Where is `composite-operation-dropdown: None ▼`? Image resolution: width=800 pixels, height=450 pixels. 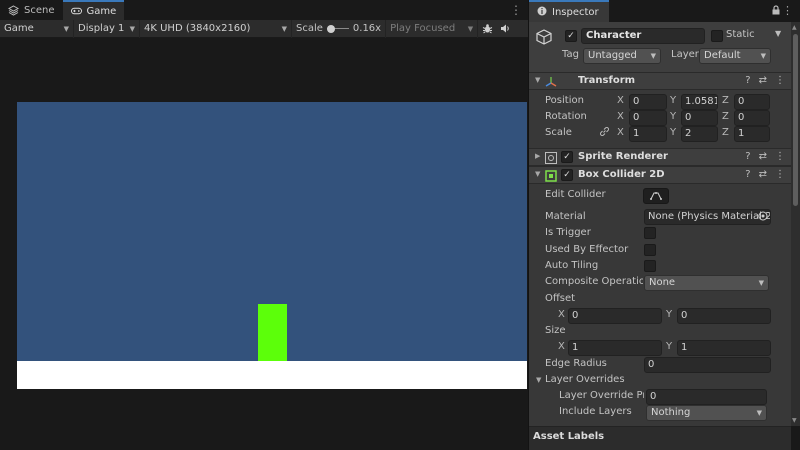
composite-operation-dropdown: None ▼ is located at coordinates (706, 283).